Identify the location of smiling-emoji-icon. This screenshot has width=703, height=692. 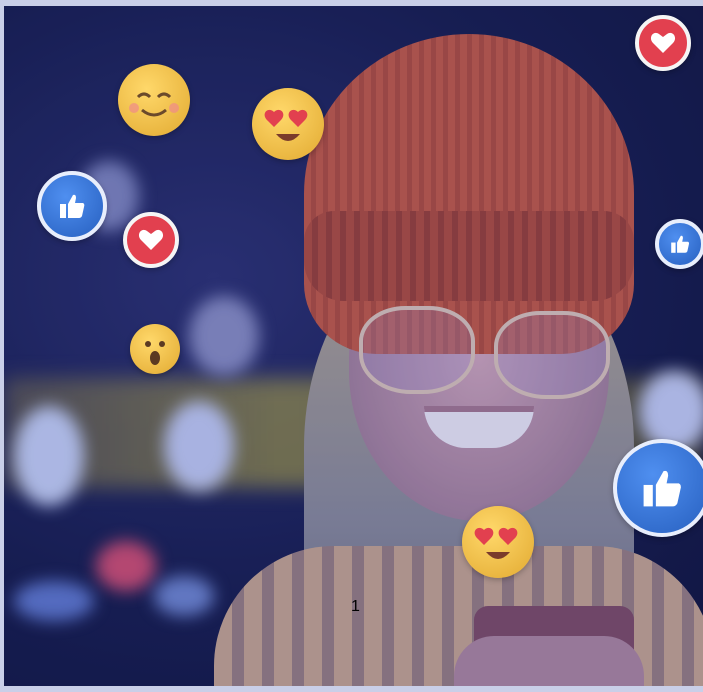
(154, 100).